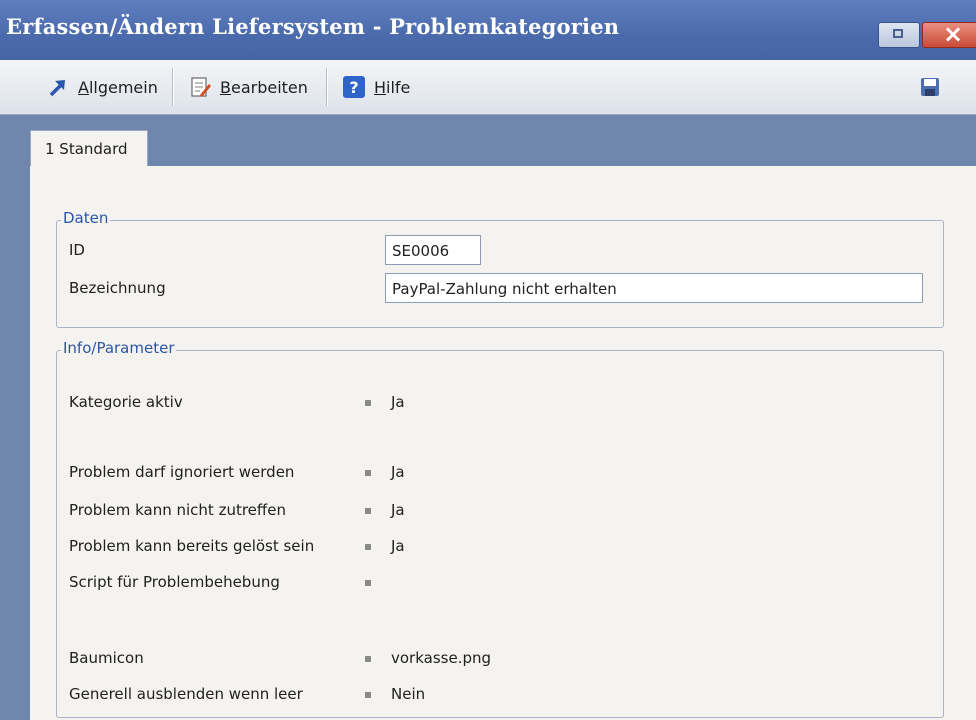 The image size is (976, 720). What do you see at coordinates (117, 288) in the screenshot?
I see `bezeichnung-label: Bezeichnung` at bounding box center [117, 288].